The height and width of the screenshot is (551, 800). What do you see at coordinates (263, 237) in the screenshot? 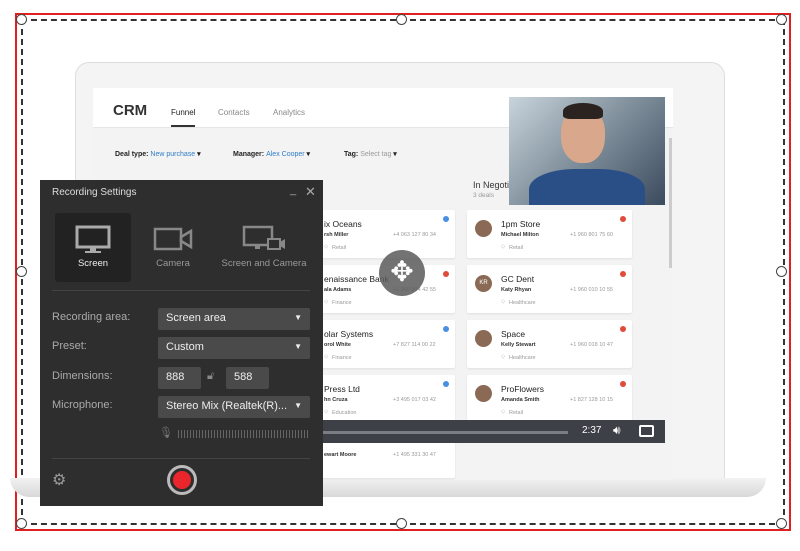
I see `monitor-camera-icon` at bounding box center [263, 237].